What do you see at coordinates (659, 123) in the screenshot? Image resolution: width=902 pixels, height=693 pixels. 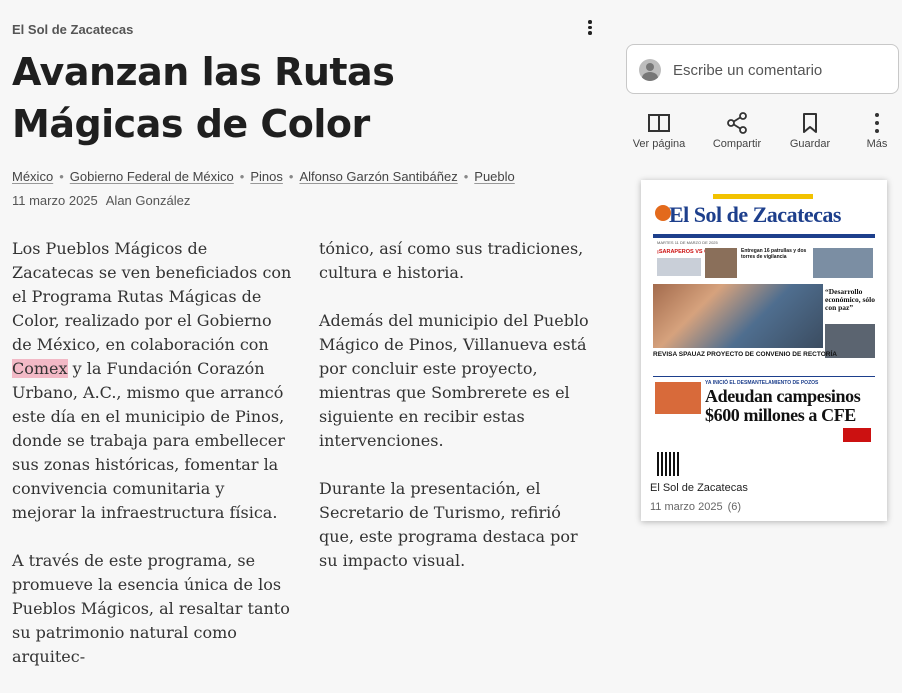 I see `book-open-icon` at bounding box center [659, 123].